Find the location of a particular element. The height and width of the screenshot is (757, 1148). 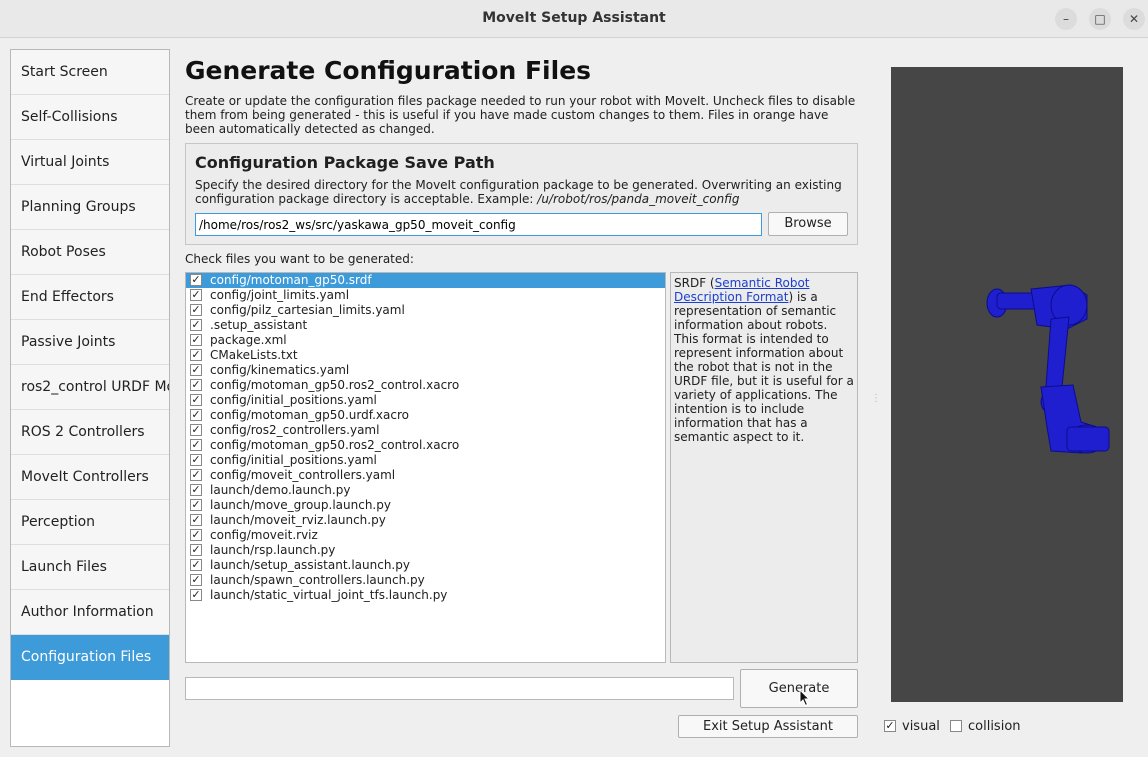

sidebar-item-passive-joints: Passive Joints is located at coordinates (90, 342).